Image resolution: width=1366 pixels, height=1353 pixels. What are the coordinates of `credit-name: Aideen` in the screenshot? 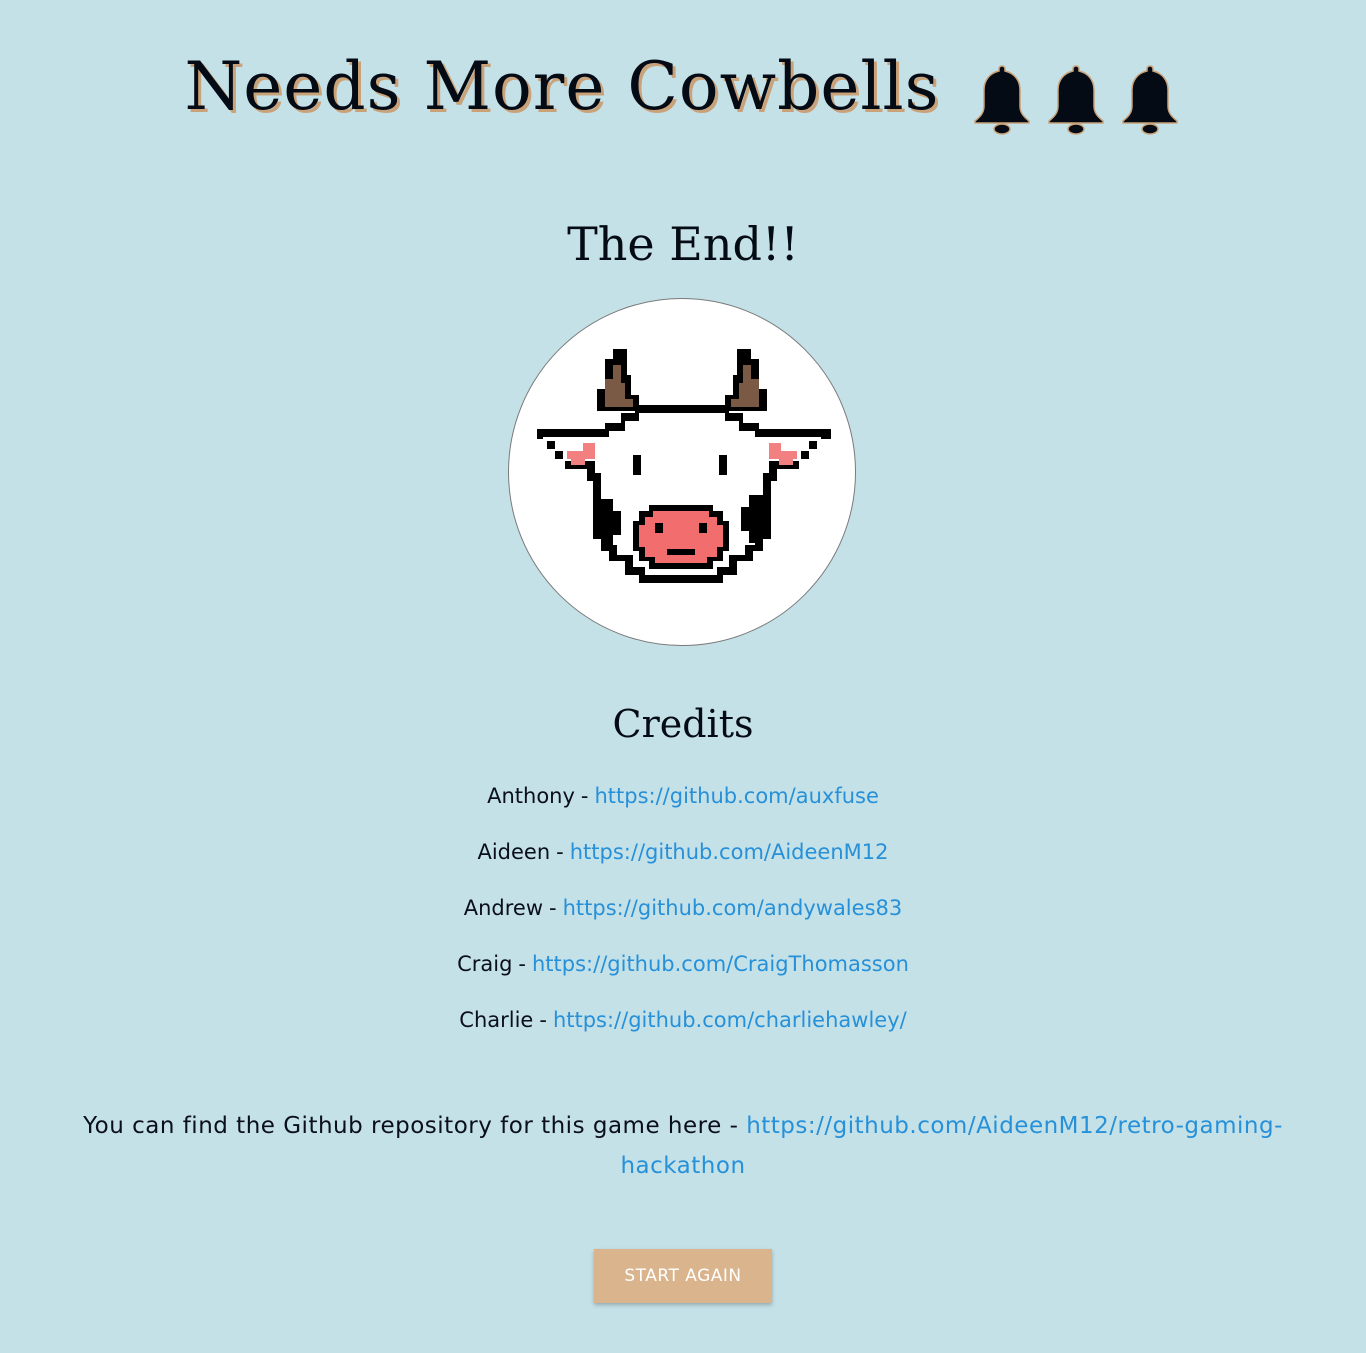 It's located at (514, 852).